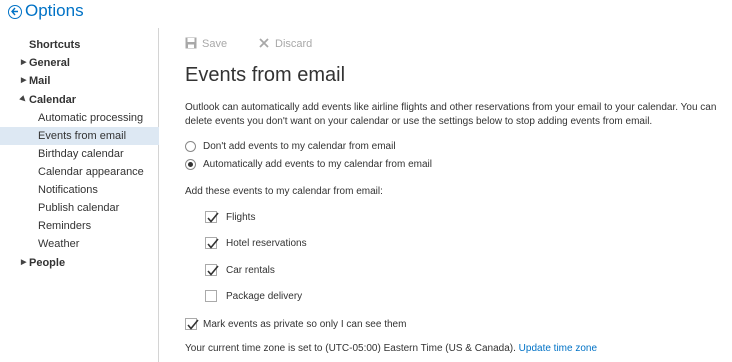  I want to click on sidebar-item-calendar-appearance: Calendar appearance, so click(79, 172).